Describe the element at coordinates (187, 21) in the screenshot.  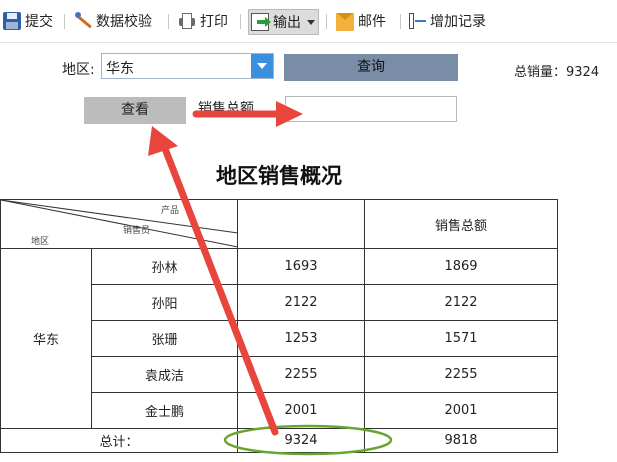
I see `printer-icon` at that location.